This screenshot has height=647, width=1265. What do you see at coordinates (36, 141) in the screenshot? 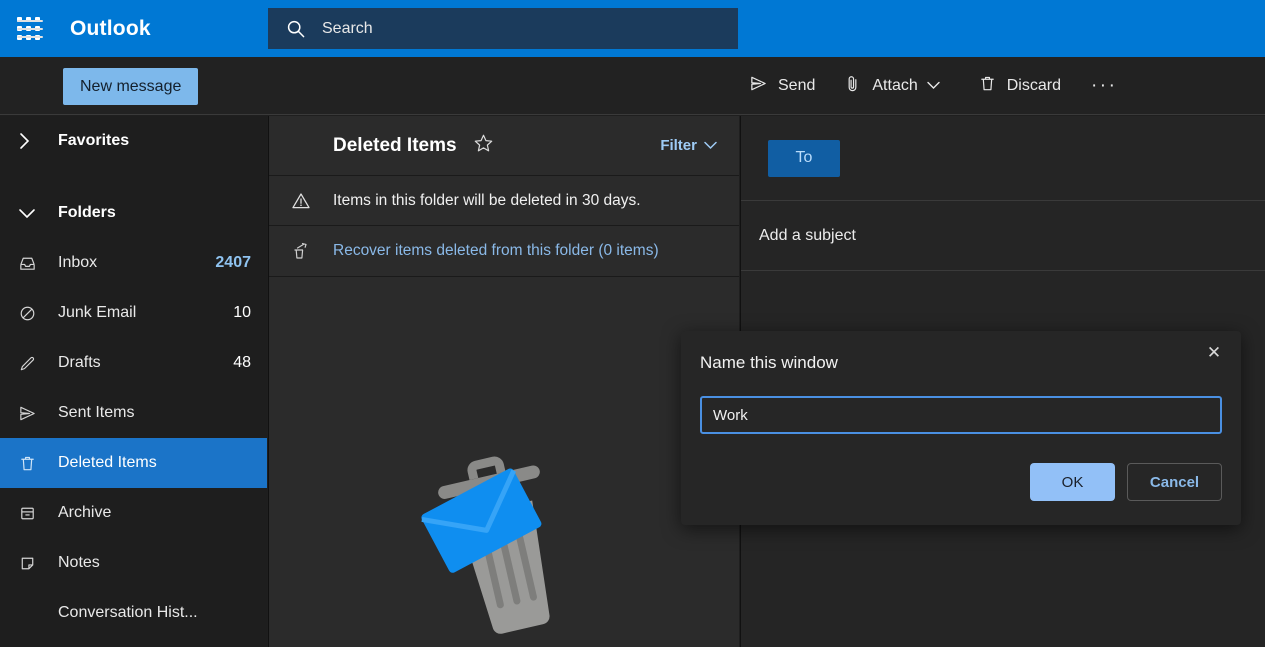
I see `chevron-right-icon` at bounding box center [36, 141].